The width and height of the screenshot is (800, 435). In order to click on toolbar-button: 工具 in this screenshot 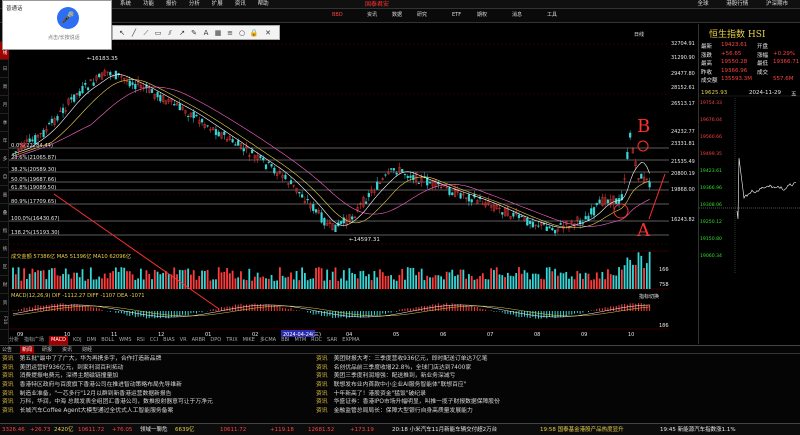, I will do `click(552, 15)`.